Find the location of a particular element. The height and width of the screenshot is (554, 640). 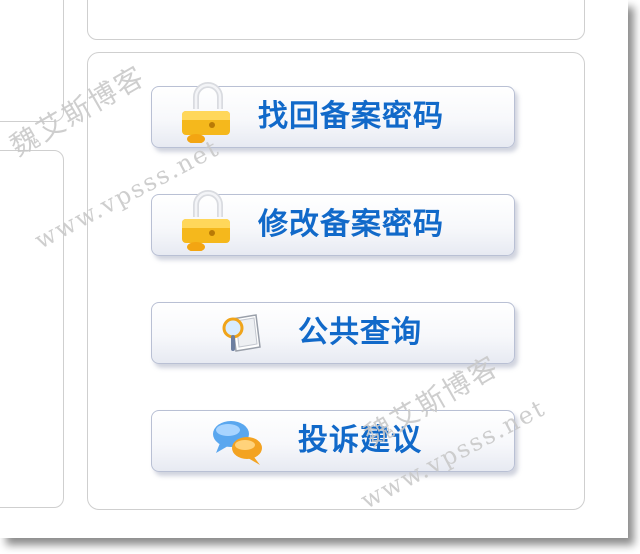

public-query-label: 公共查询 is located at coordinates (360, 332).